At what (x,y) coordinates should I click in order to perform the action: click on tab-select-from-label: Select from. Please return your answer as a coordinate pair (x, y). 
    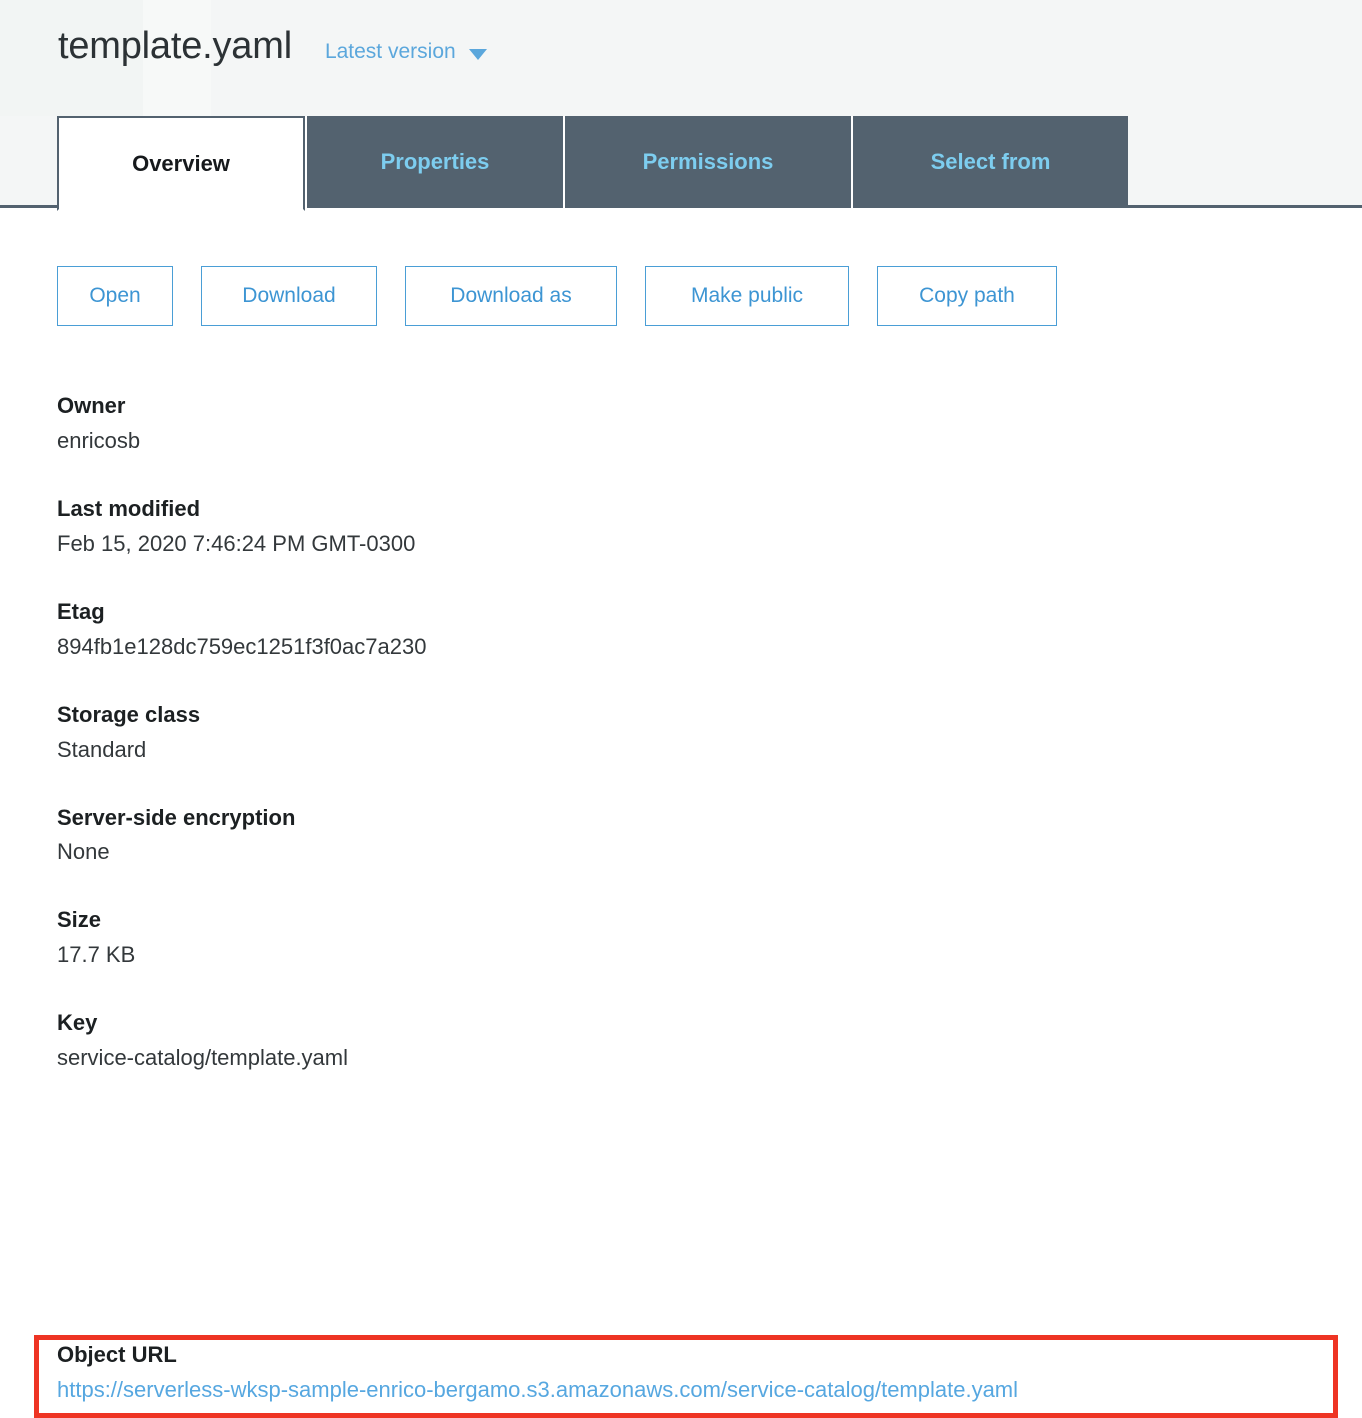
    Looking at the image, I should click on (990, 161).